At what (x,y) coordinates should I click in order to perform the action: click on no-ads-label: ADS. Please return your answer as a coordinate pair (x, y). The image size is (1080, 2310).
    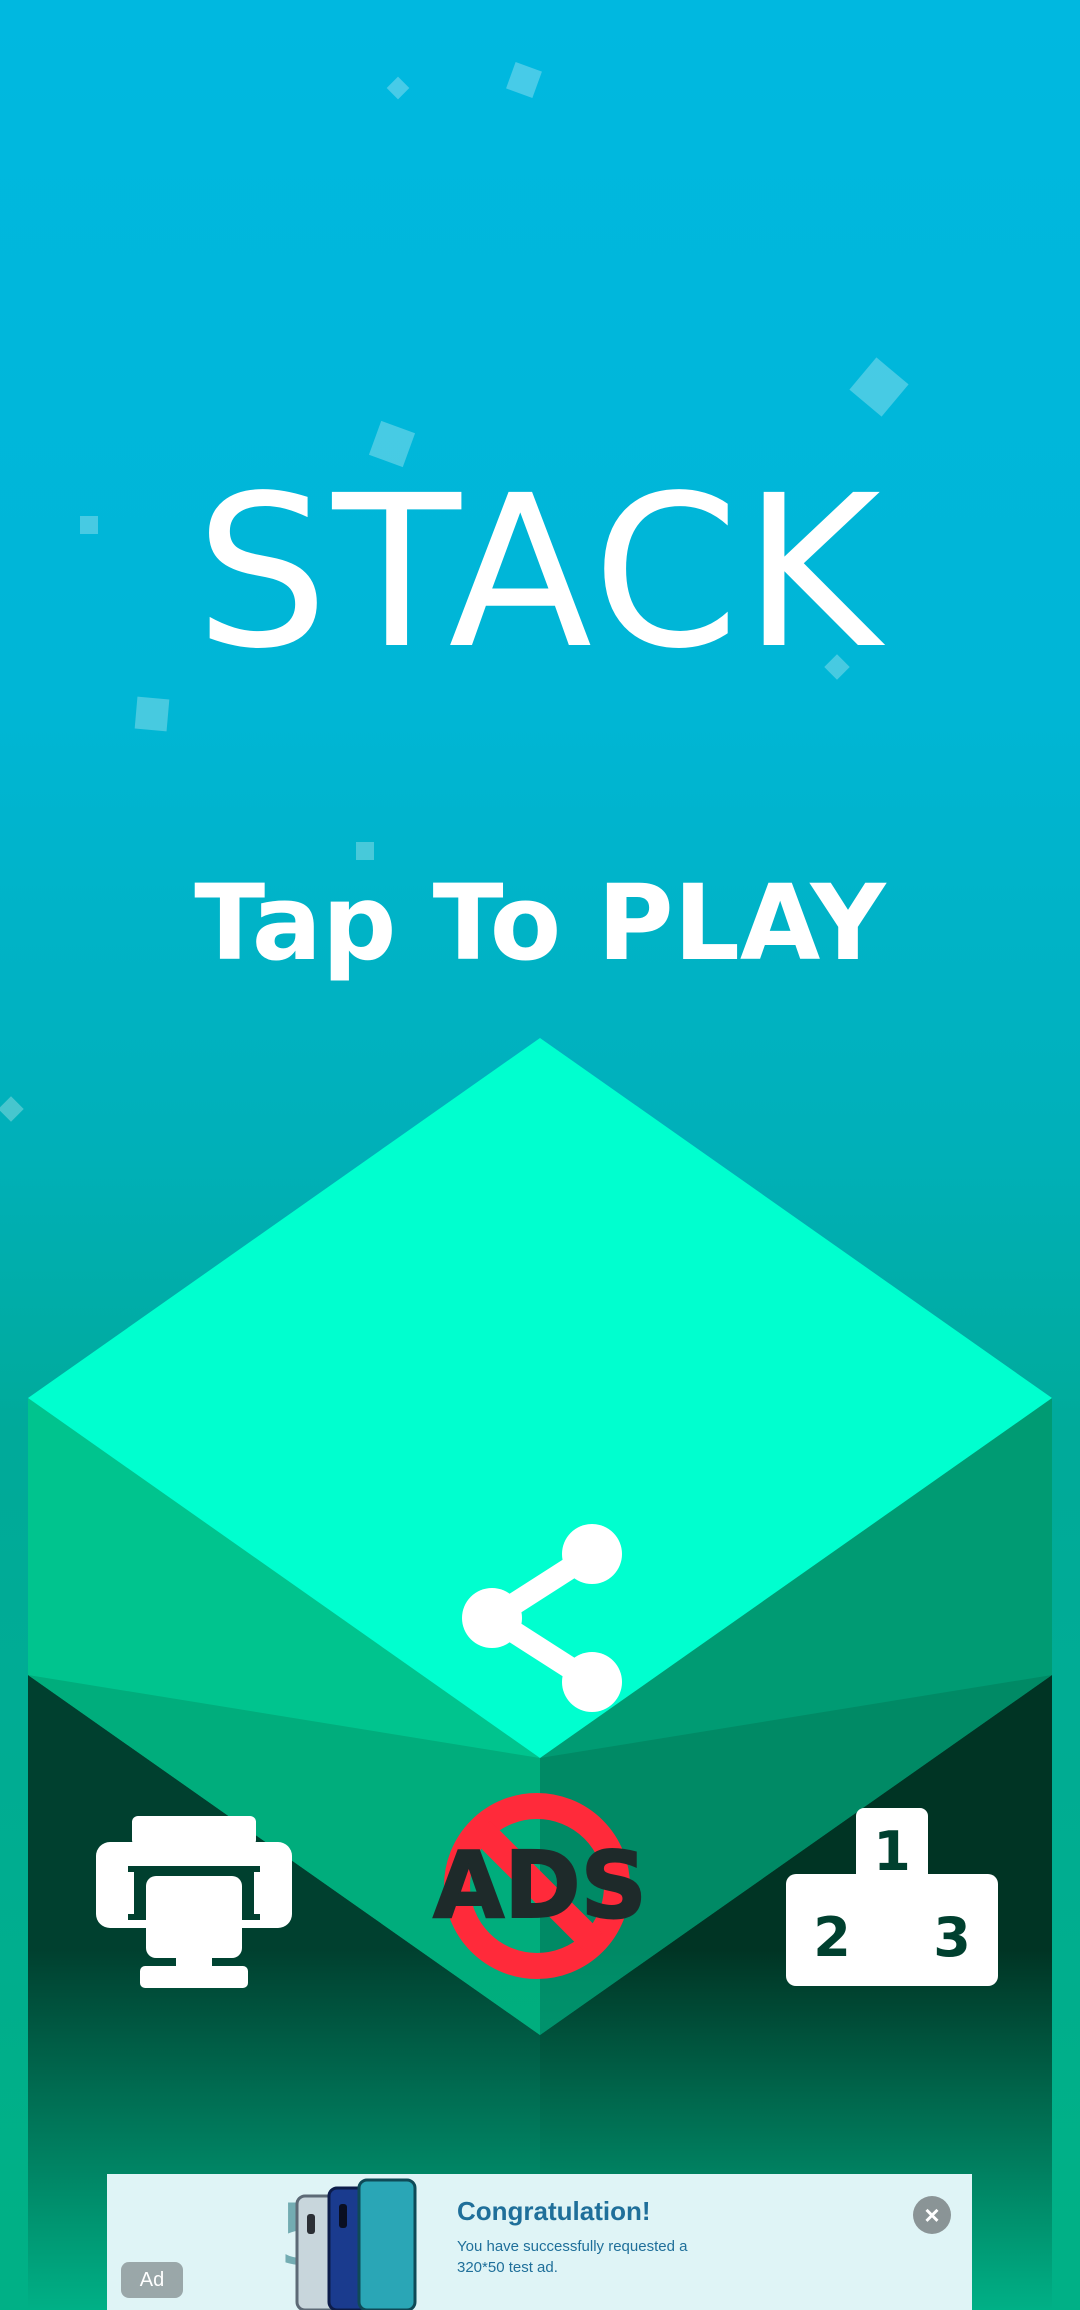
    Looking at the image, I should click on (540, 1885).